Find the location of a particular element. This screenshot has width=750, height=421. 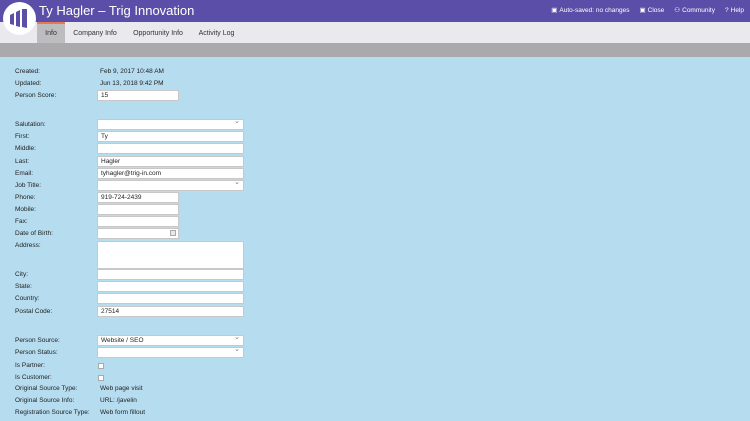

date-of-birth-field is located at coordinates (138, 233).